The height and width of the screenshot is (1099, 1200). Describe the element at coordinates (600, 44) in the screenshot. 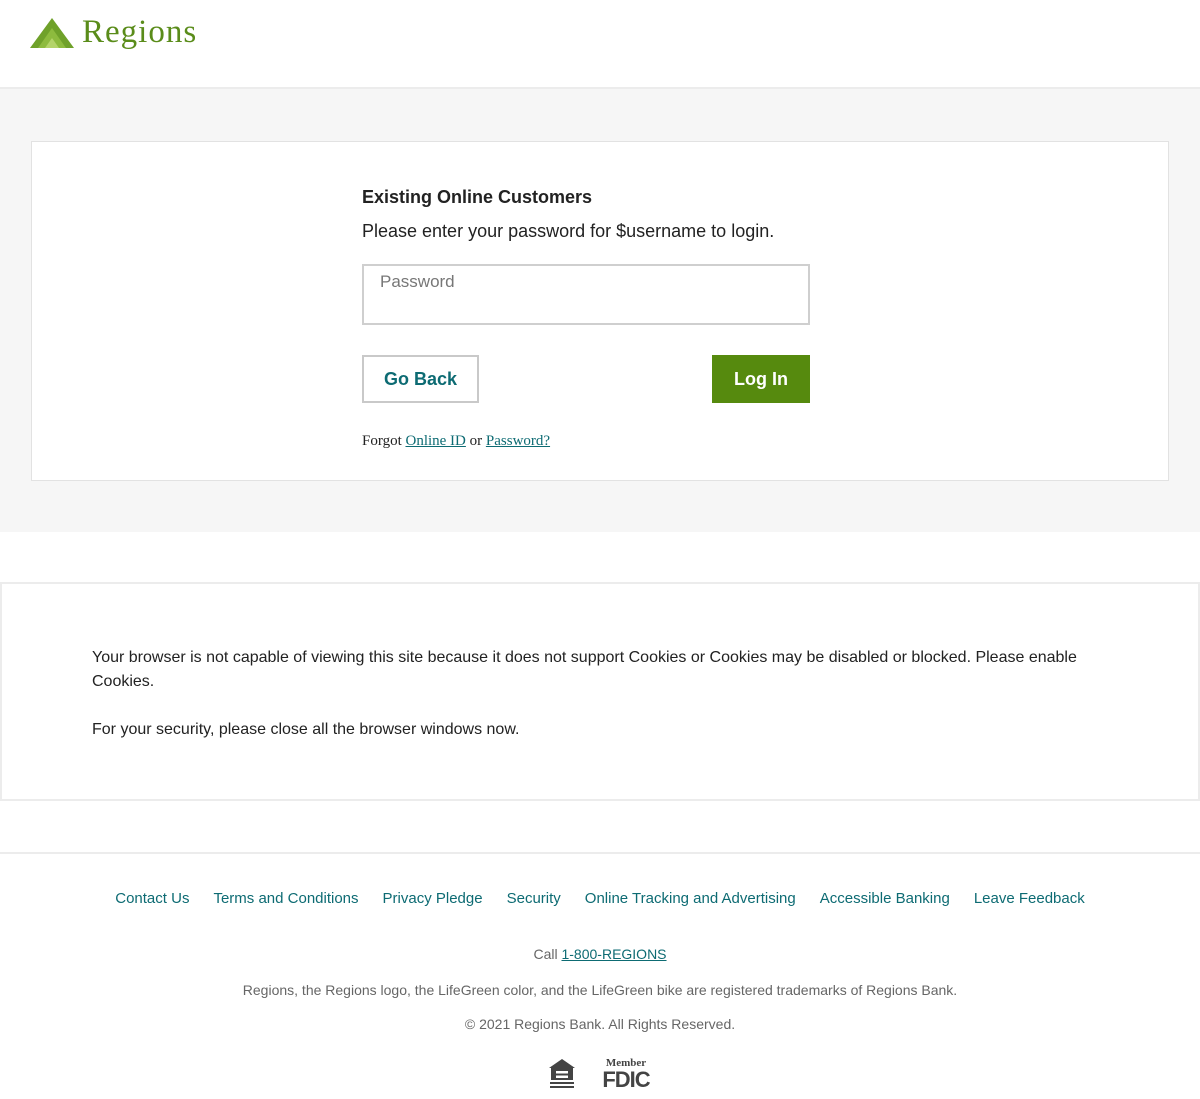

I see `site-header: Regions` at that location.